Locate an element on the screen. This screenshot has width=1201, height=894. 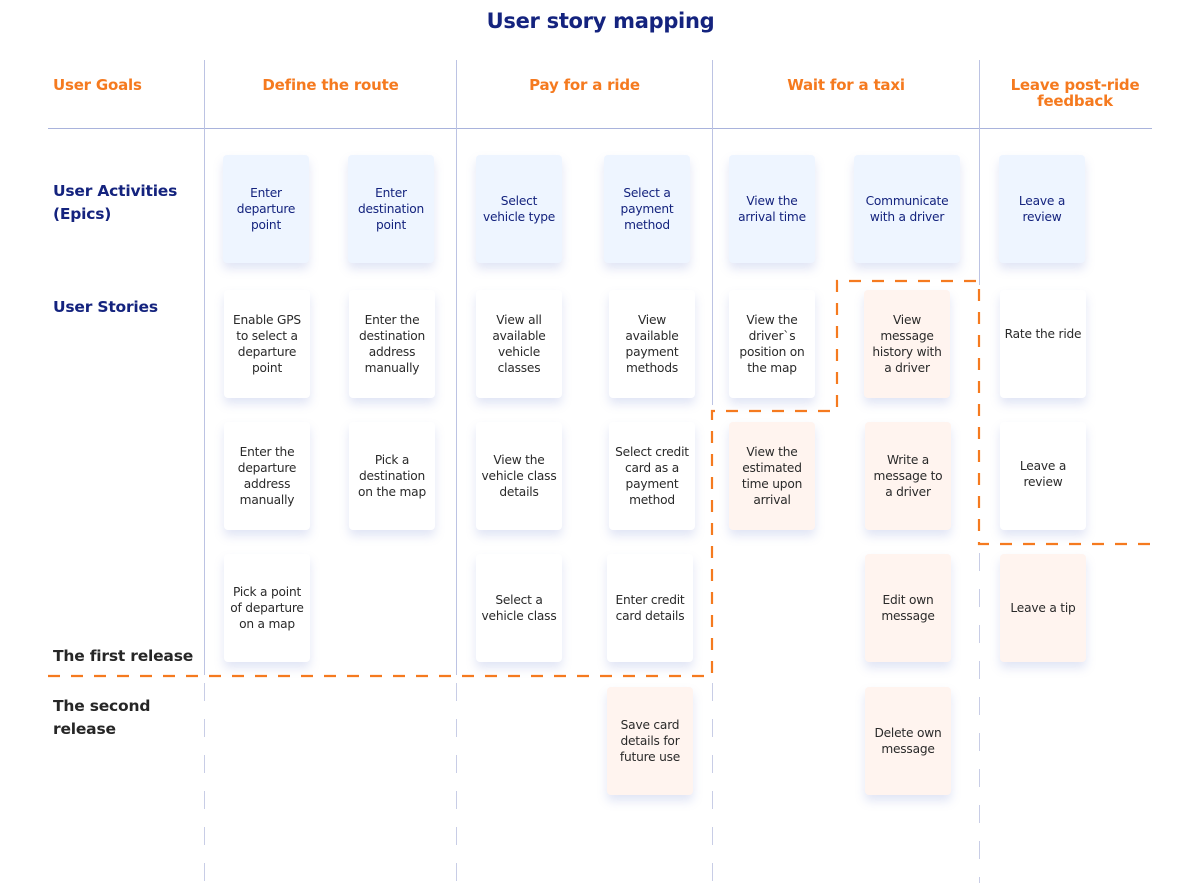
story-label: View the driver`s position on the map is located at coordinates (772, 344).